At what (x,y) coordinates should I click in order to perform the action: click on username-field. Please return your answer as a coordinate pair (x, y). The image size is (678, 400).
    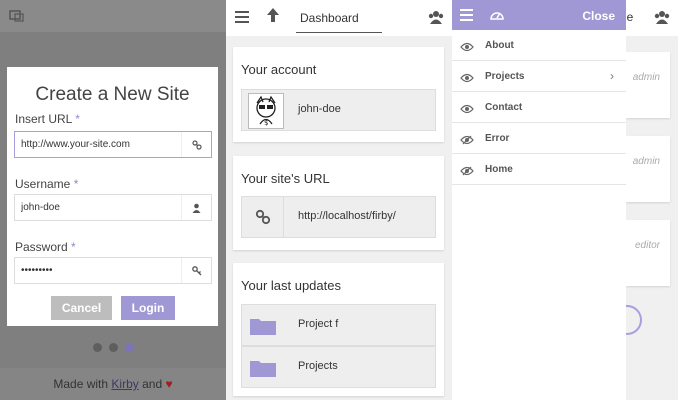
    Looking at the image, I should click on (113, 207).